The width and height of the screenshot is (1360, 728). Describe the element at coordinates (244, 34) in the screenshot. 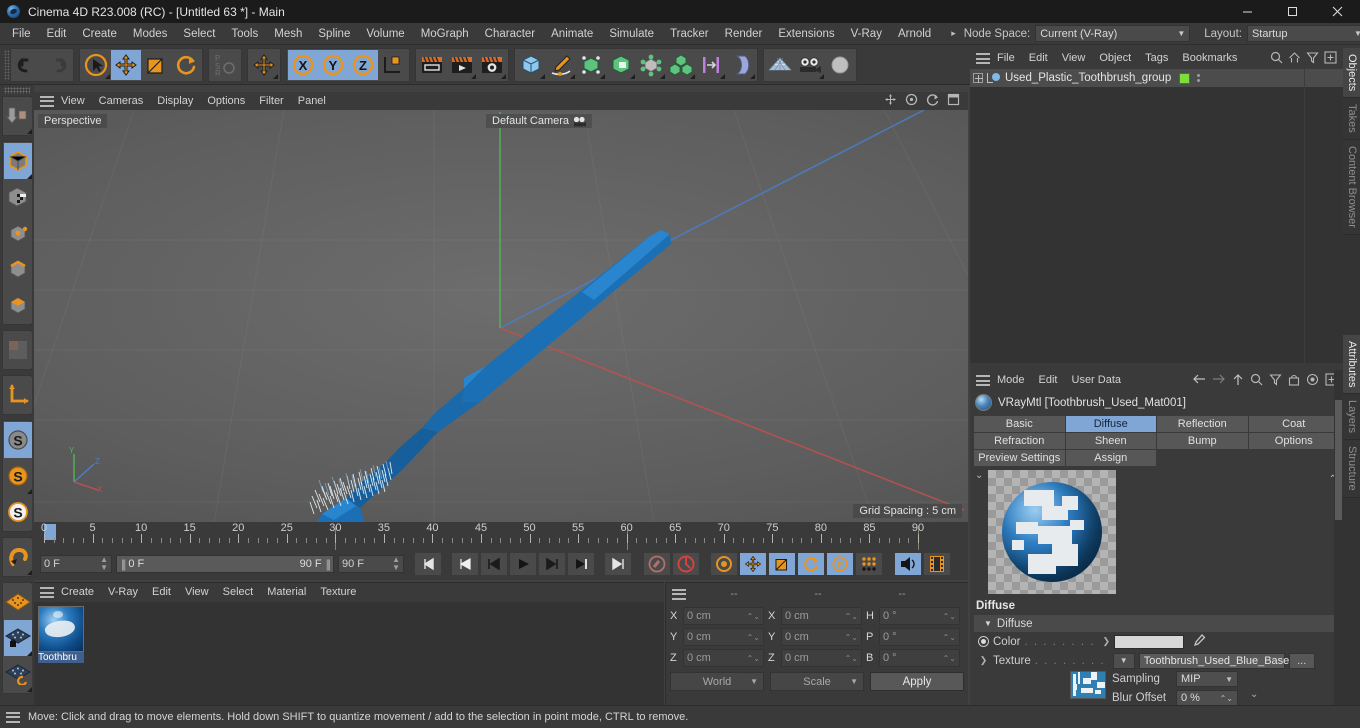

I see `menu-tools: Tools` at that location.